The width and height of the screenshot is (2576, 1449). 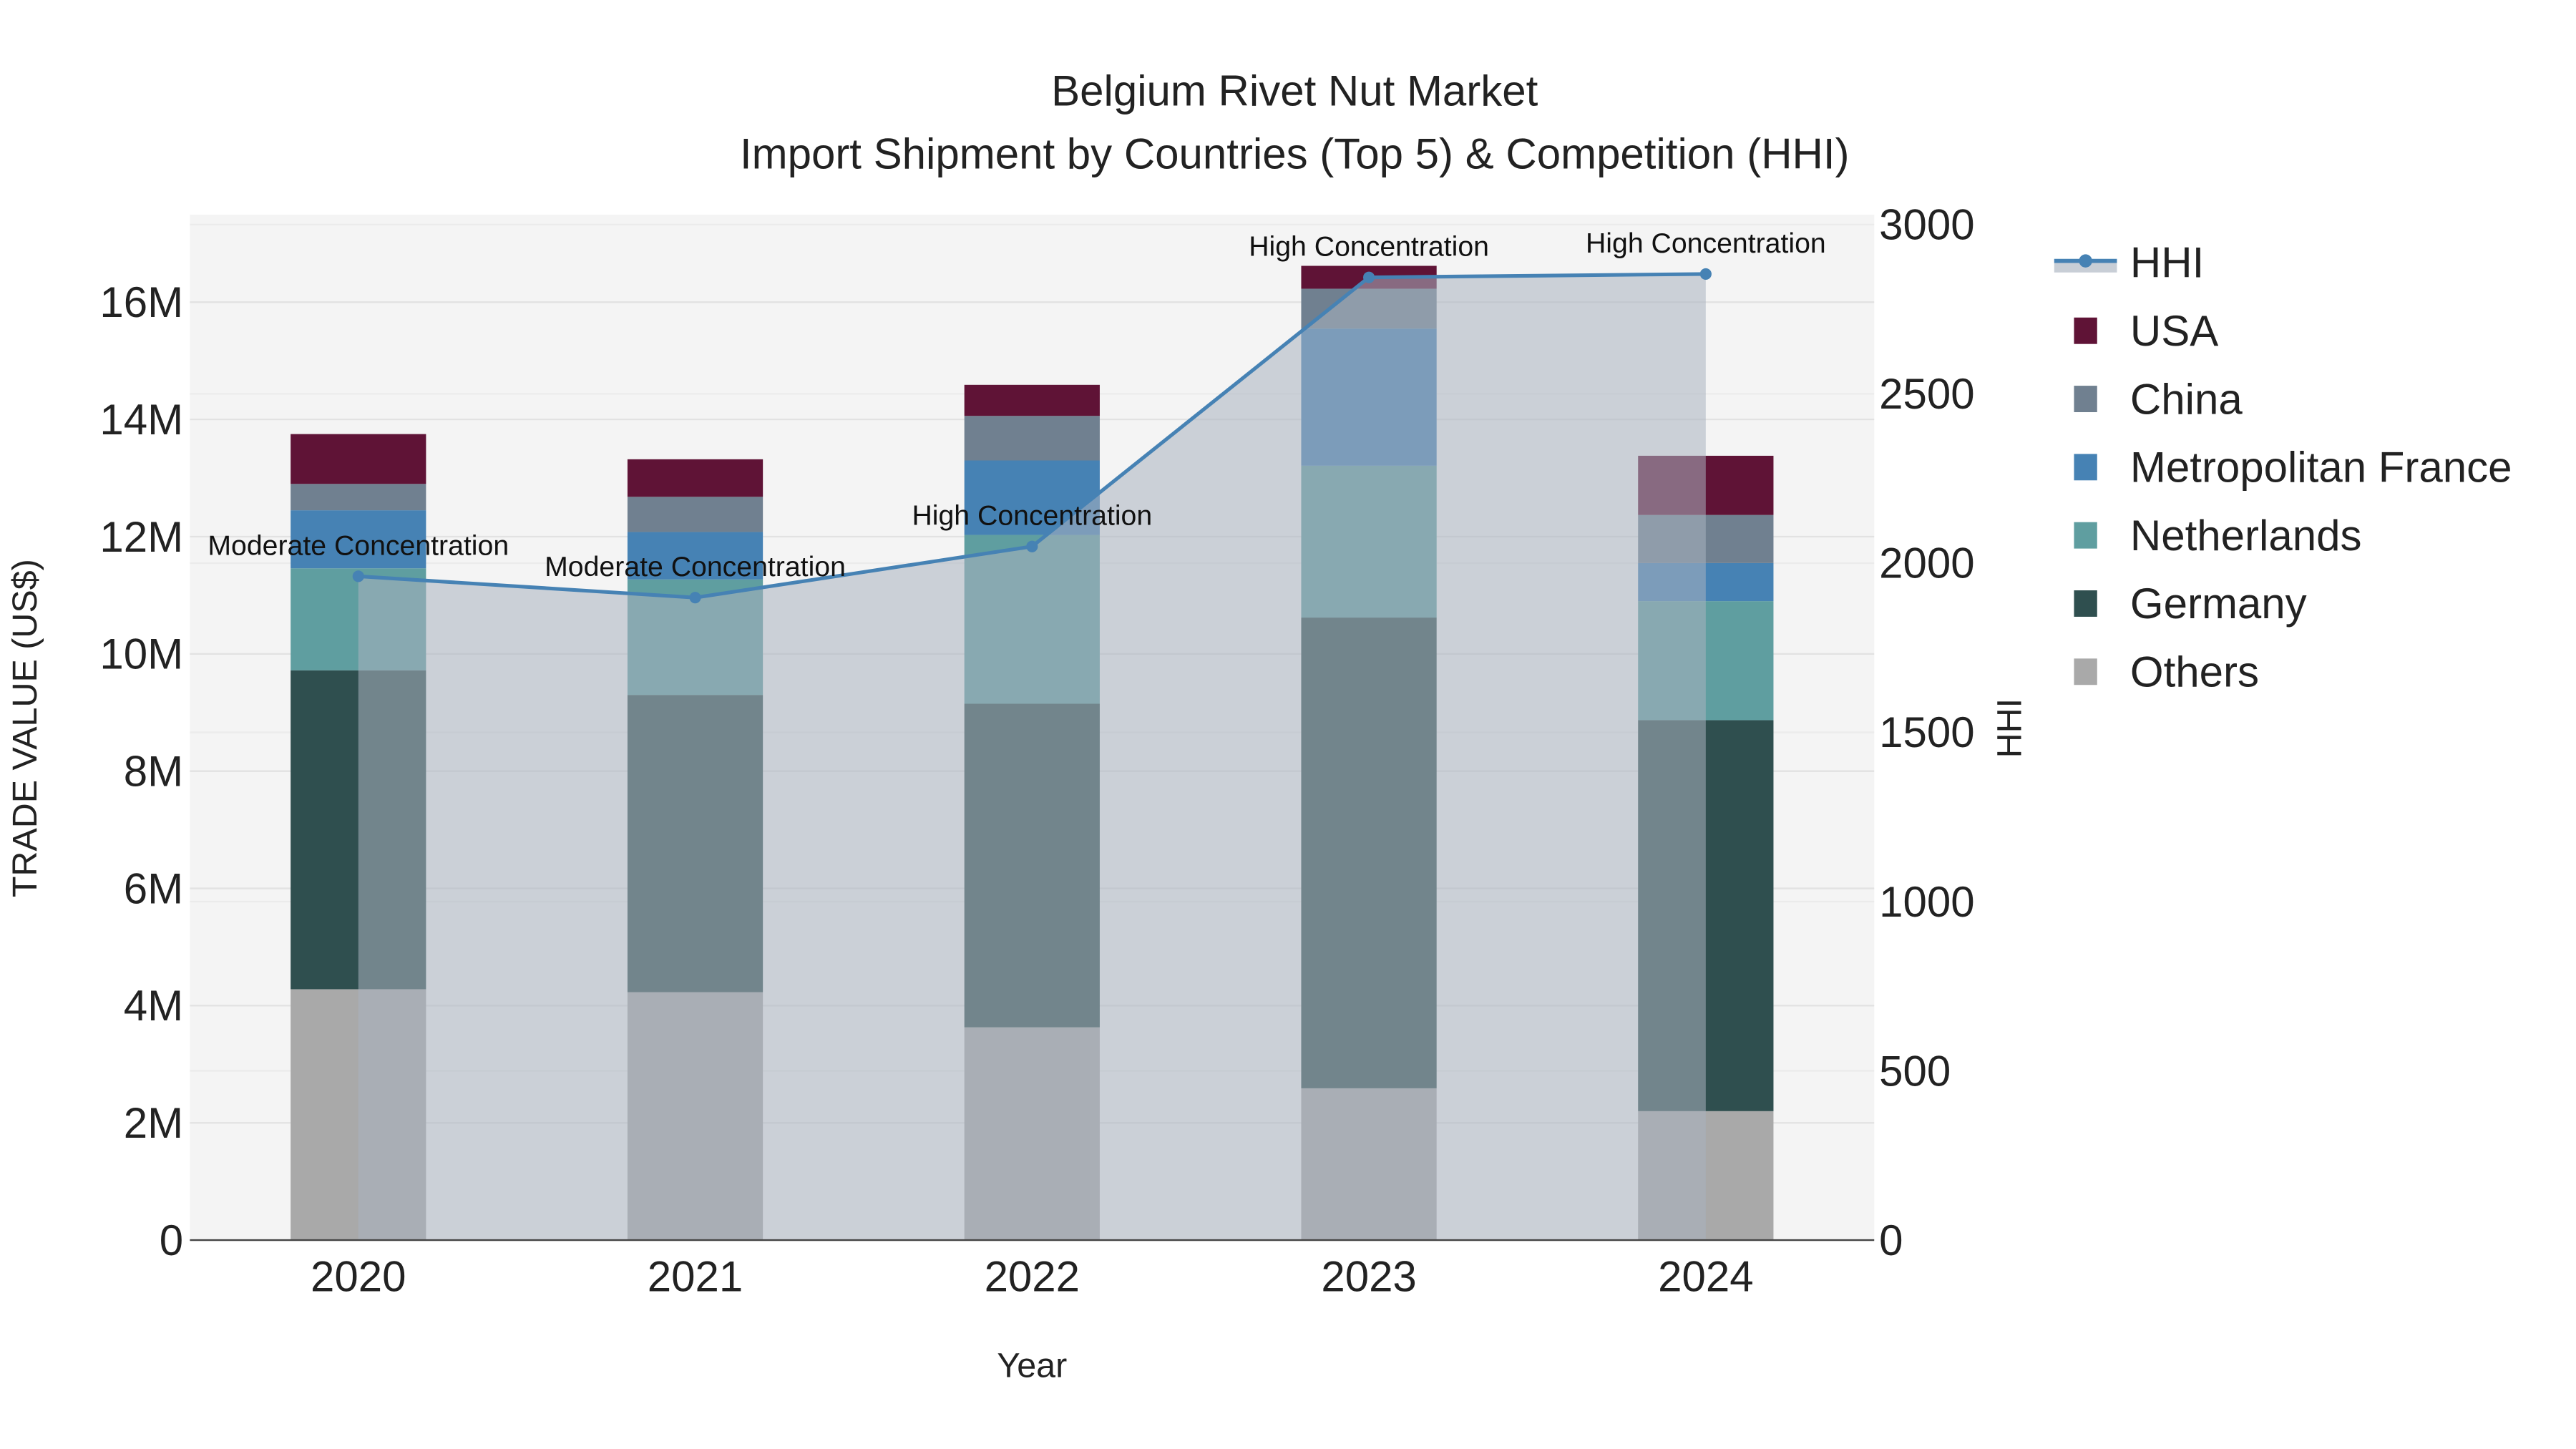 What do you see at coordinates (1032, 1366) in the screenshot?
I see `x-axis-title: Year` at bounding box center [1032, 1366].